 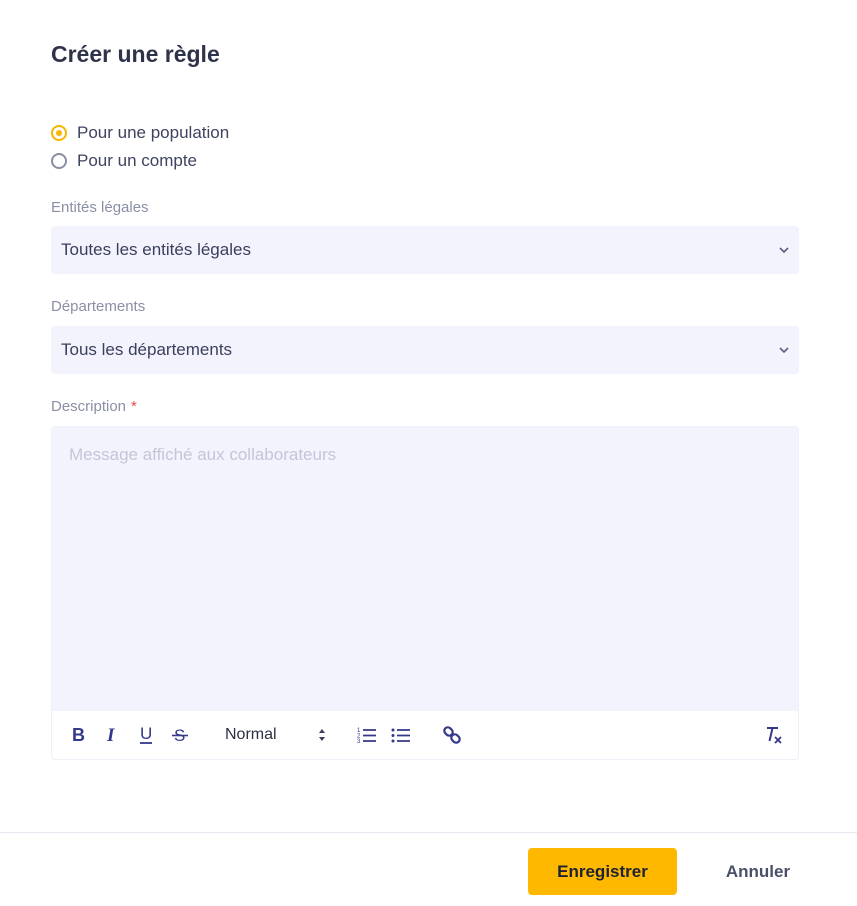 I want to click on departments-value: Tous les départements, so click(x=147, y=349).